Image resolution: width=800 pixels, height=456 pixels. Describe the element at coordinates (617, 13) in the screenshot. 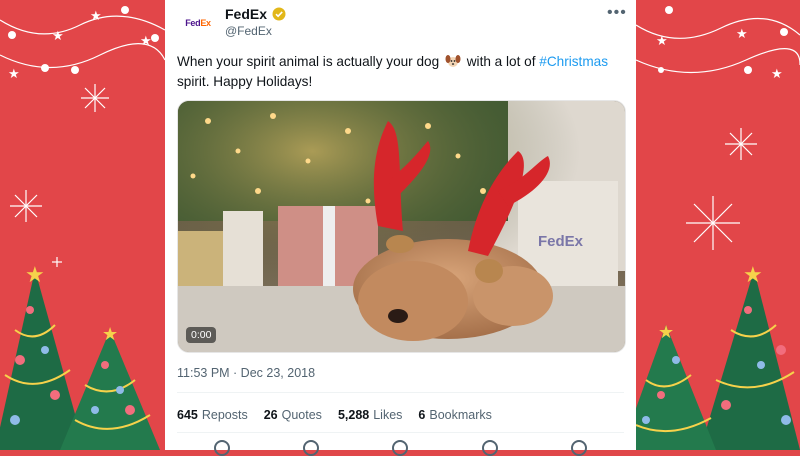

I see `more-options-icon: •••` at that location.